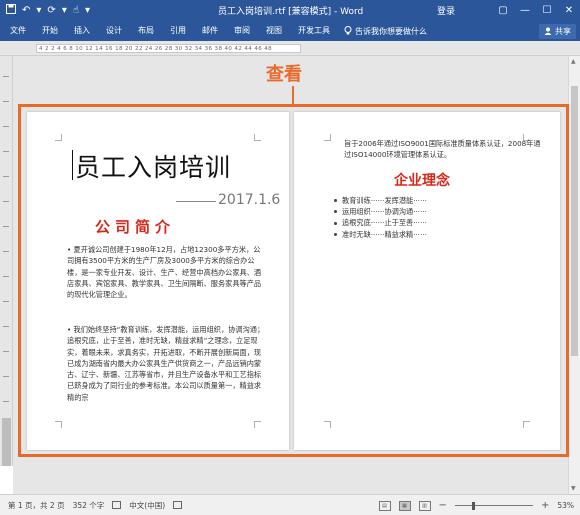  What do you see at coordinates (6, 442) in the screenshot?
I see `vertical-ruler-margin` at bounding box center [6, 442].